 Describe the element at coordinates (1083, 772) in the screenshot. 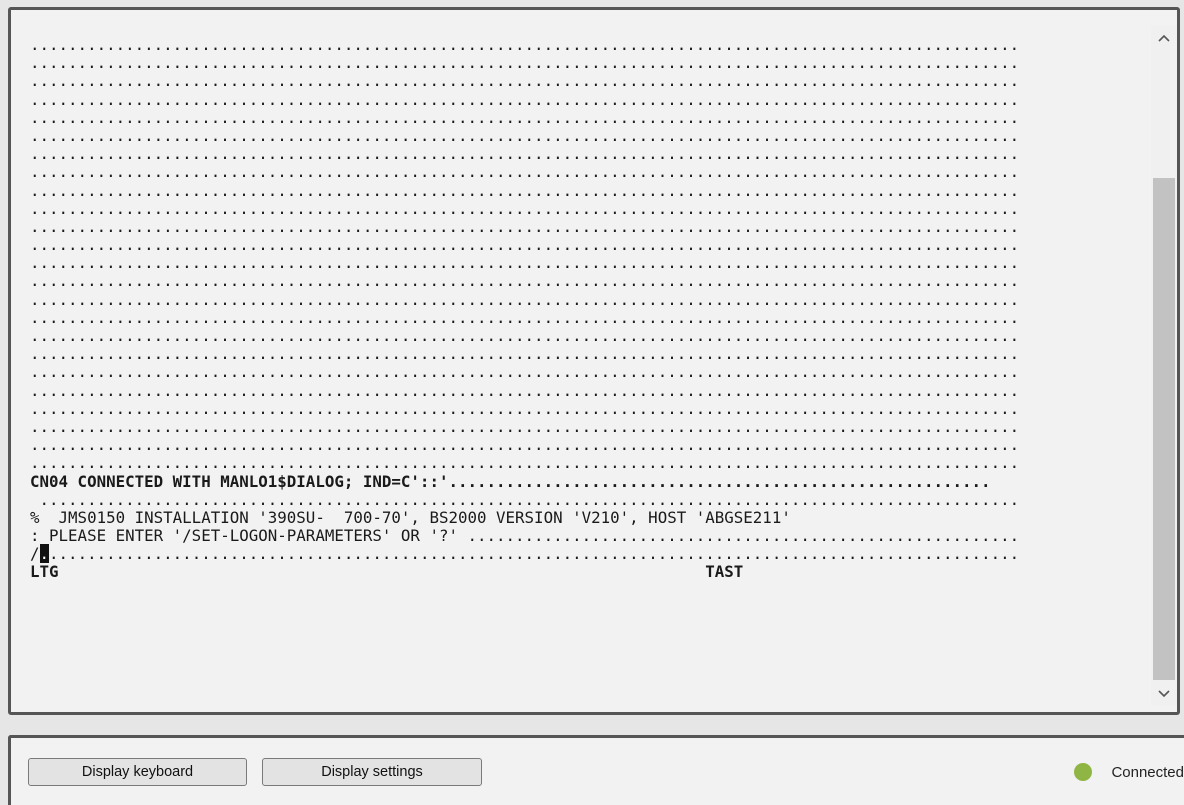

I see `status-indicator-icon` at that location.